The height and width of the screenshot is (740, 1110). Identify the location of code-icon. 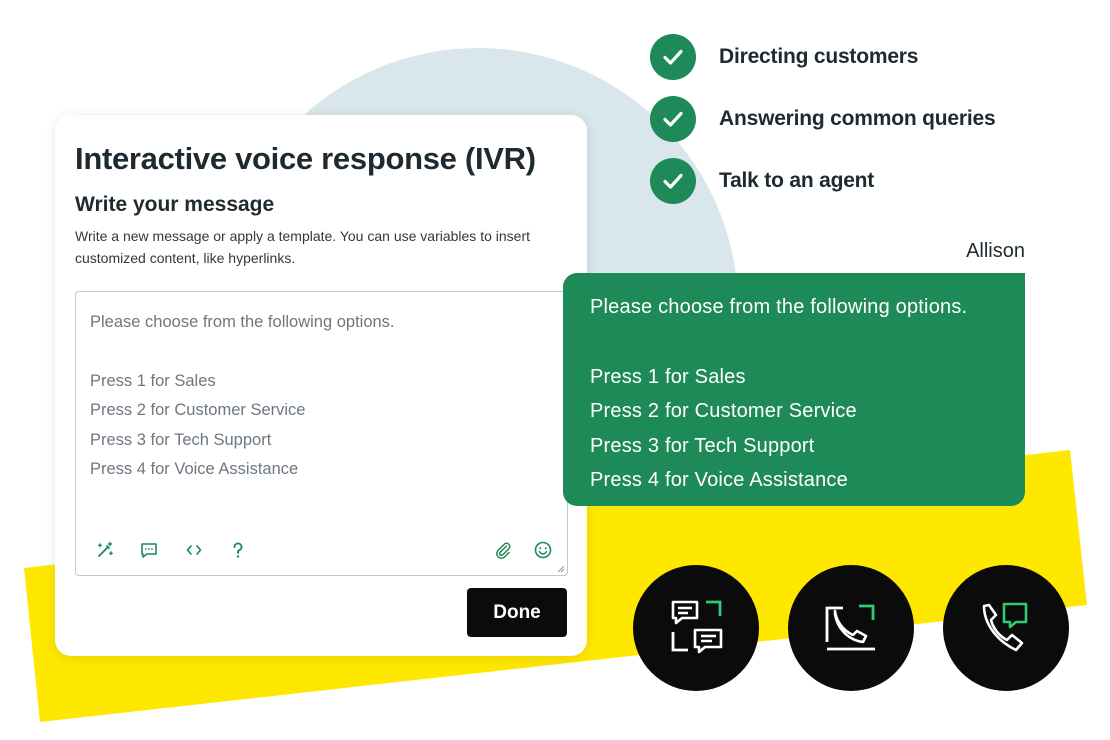
(194, 550).